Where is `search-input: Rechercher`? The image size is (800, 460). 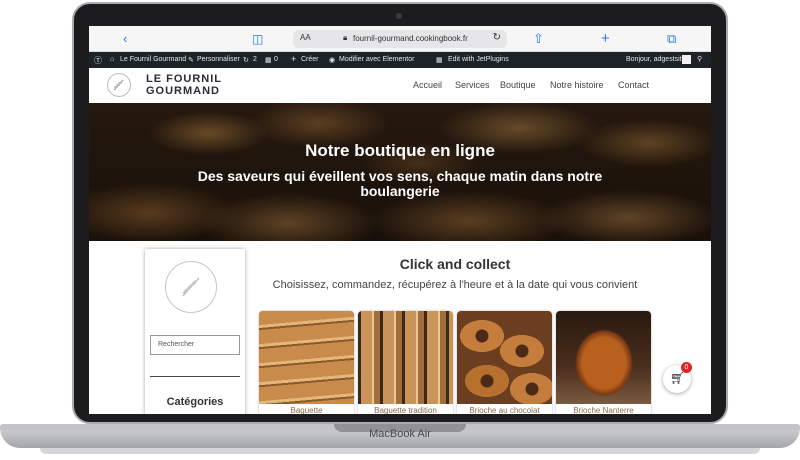
search-input: Rechercher is located at coordinates (195, 345).